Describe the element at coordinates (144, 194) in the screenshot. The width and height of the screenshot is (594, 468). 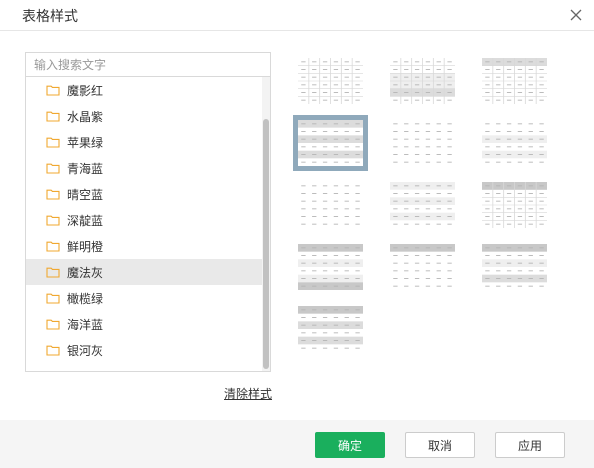
I see `style-list-item: 晴空蓝` at that location.